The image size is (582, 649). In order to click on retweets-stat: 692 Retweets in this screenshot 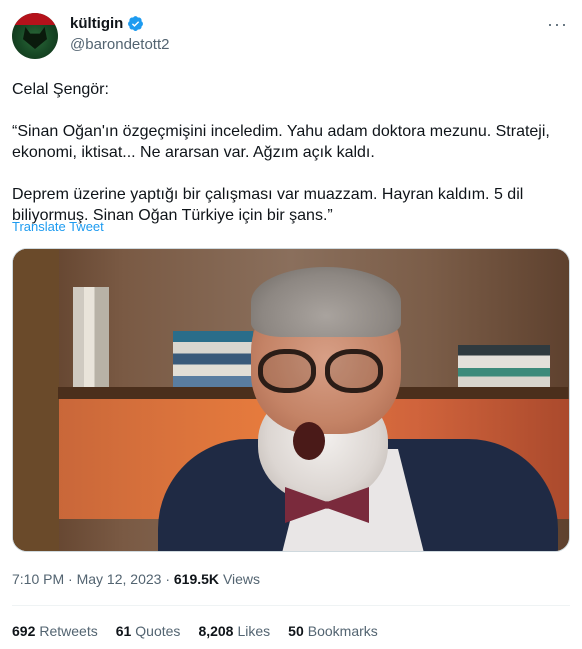, I will do `click(55, 631)`.